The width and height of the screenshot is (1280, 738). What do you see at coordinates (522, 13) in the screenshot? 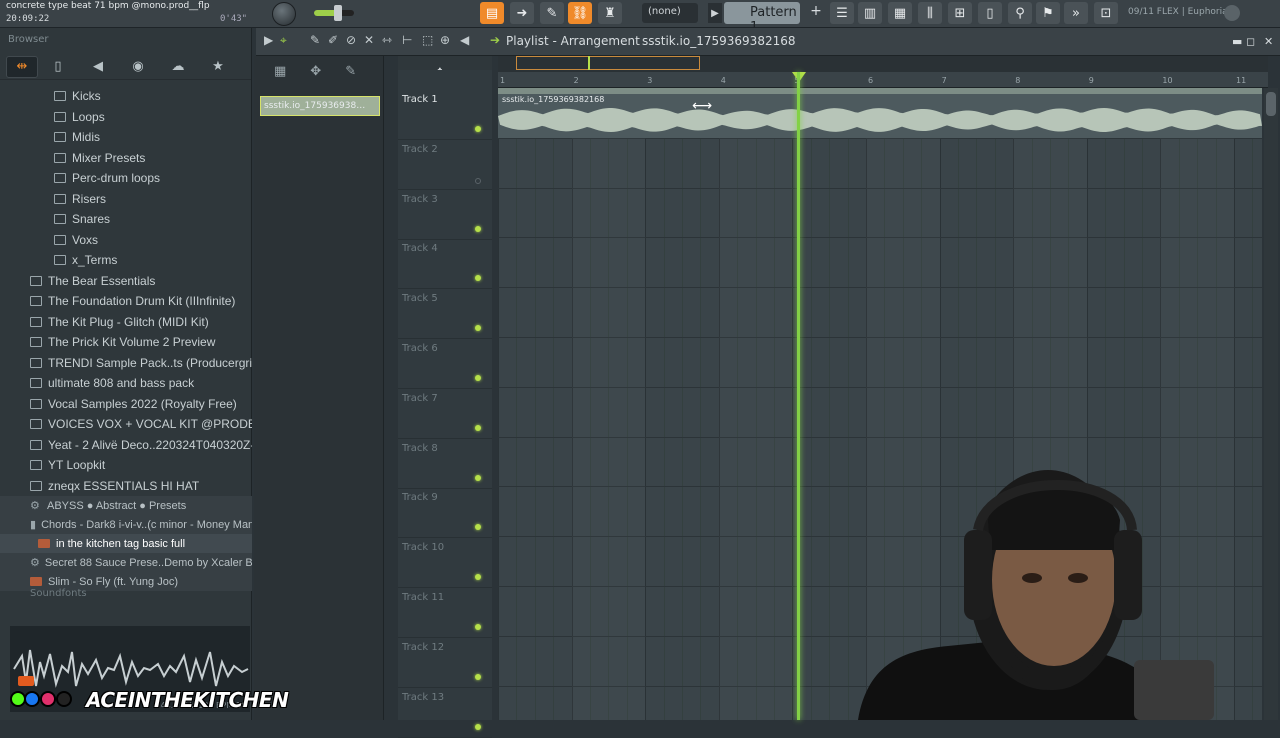
I see `arrow-right-icon: ➜` at bounding box center [522, 13].